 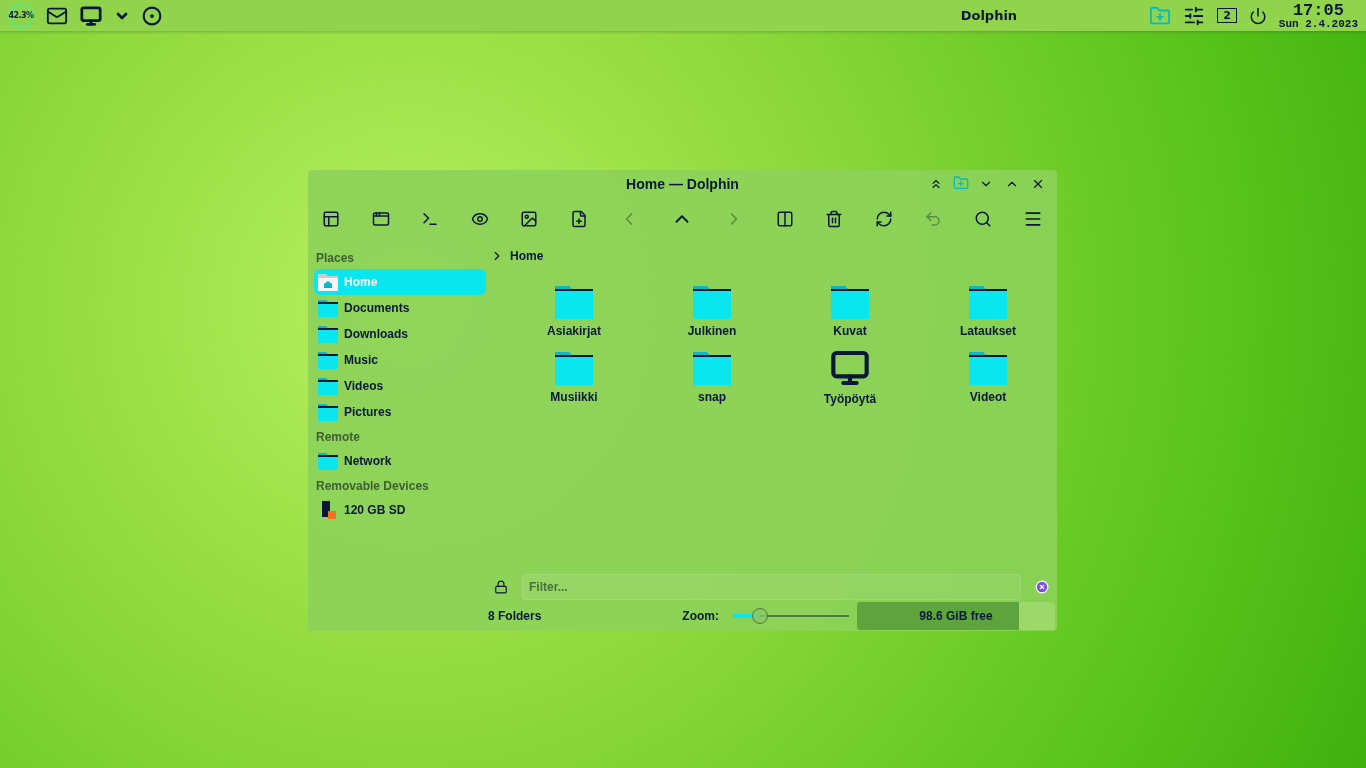 I want to click on sidebar-item: 120 GB SD, so click(x=400, y=510).